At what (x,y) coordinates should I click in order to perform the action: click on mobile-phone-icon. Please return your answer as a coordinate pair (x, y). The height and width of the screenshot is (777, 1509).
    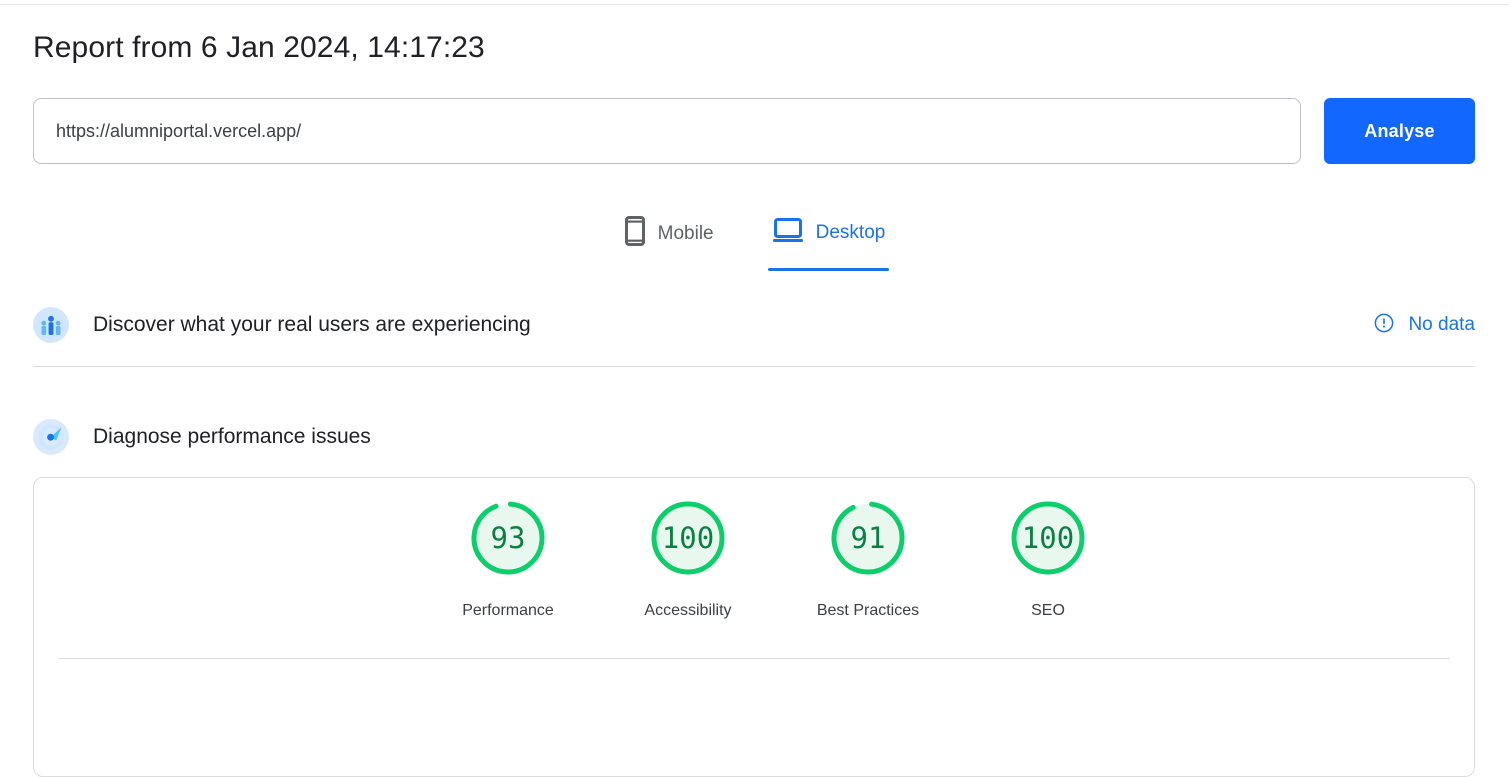
    Looking at the image, I should click on (635, 233).